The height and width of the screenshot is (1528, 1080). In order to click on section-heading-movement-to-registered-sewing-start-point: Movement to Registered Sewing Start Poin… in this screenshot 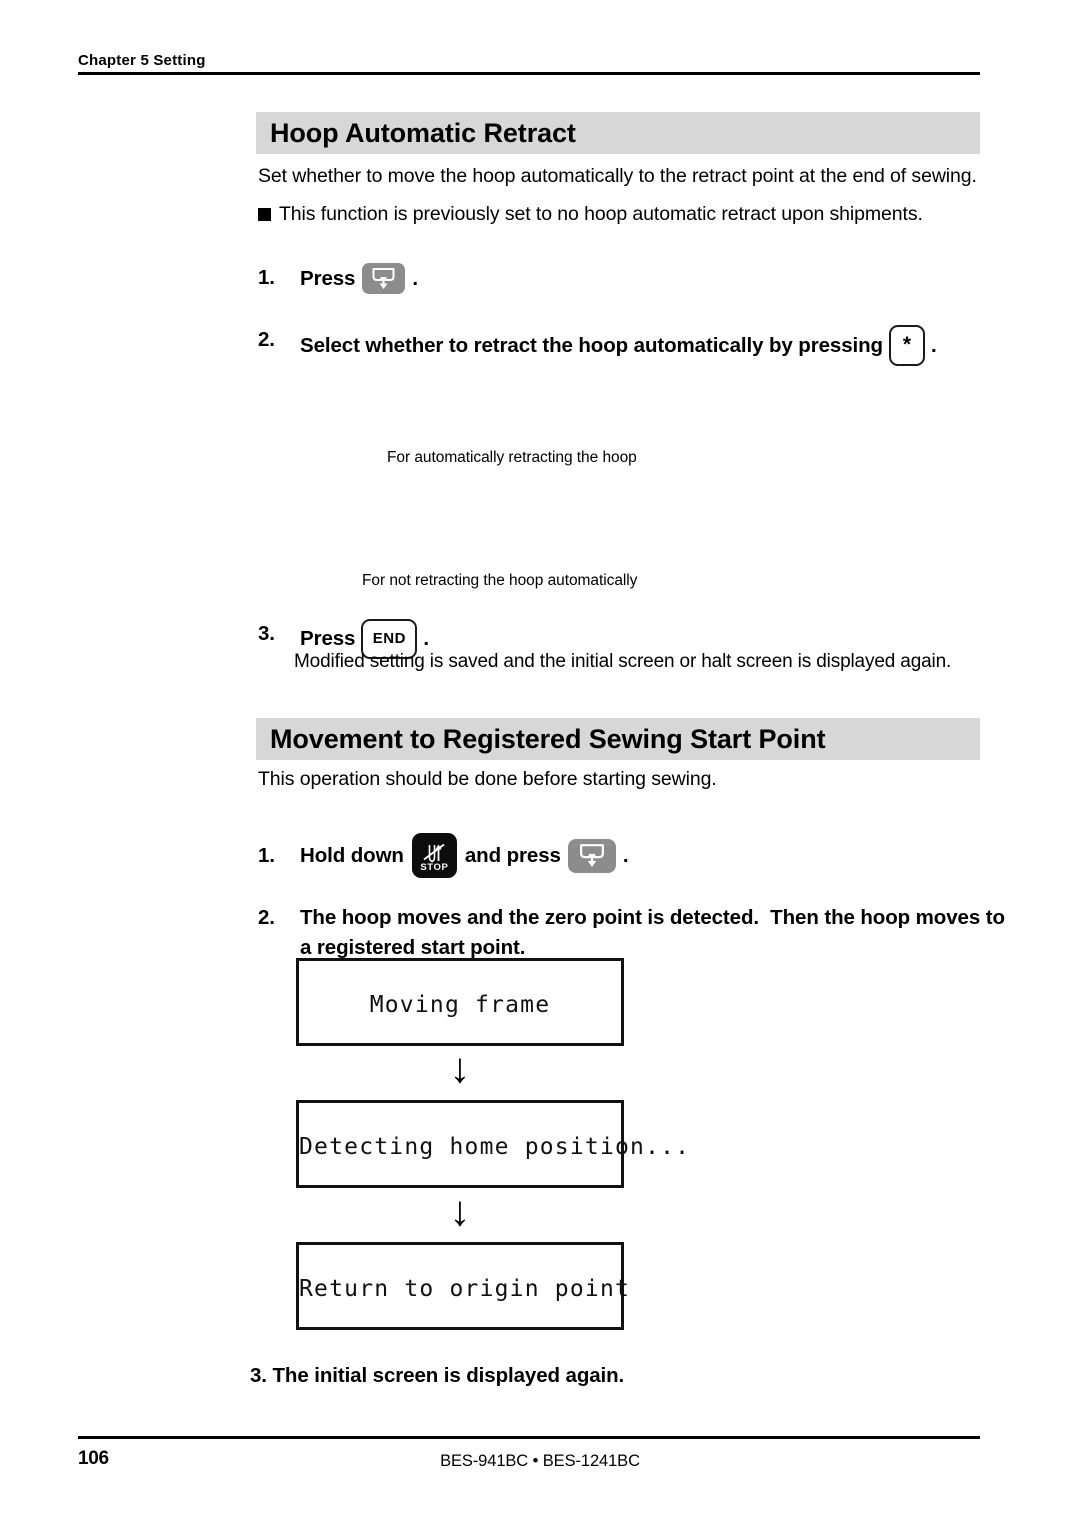, I will do `click(618, 739)`.